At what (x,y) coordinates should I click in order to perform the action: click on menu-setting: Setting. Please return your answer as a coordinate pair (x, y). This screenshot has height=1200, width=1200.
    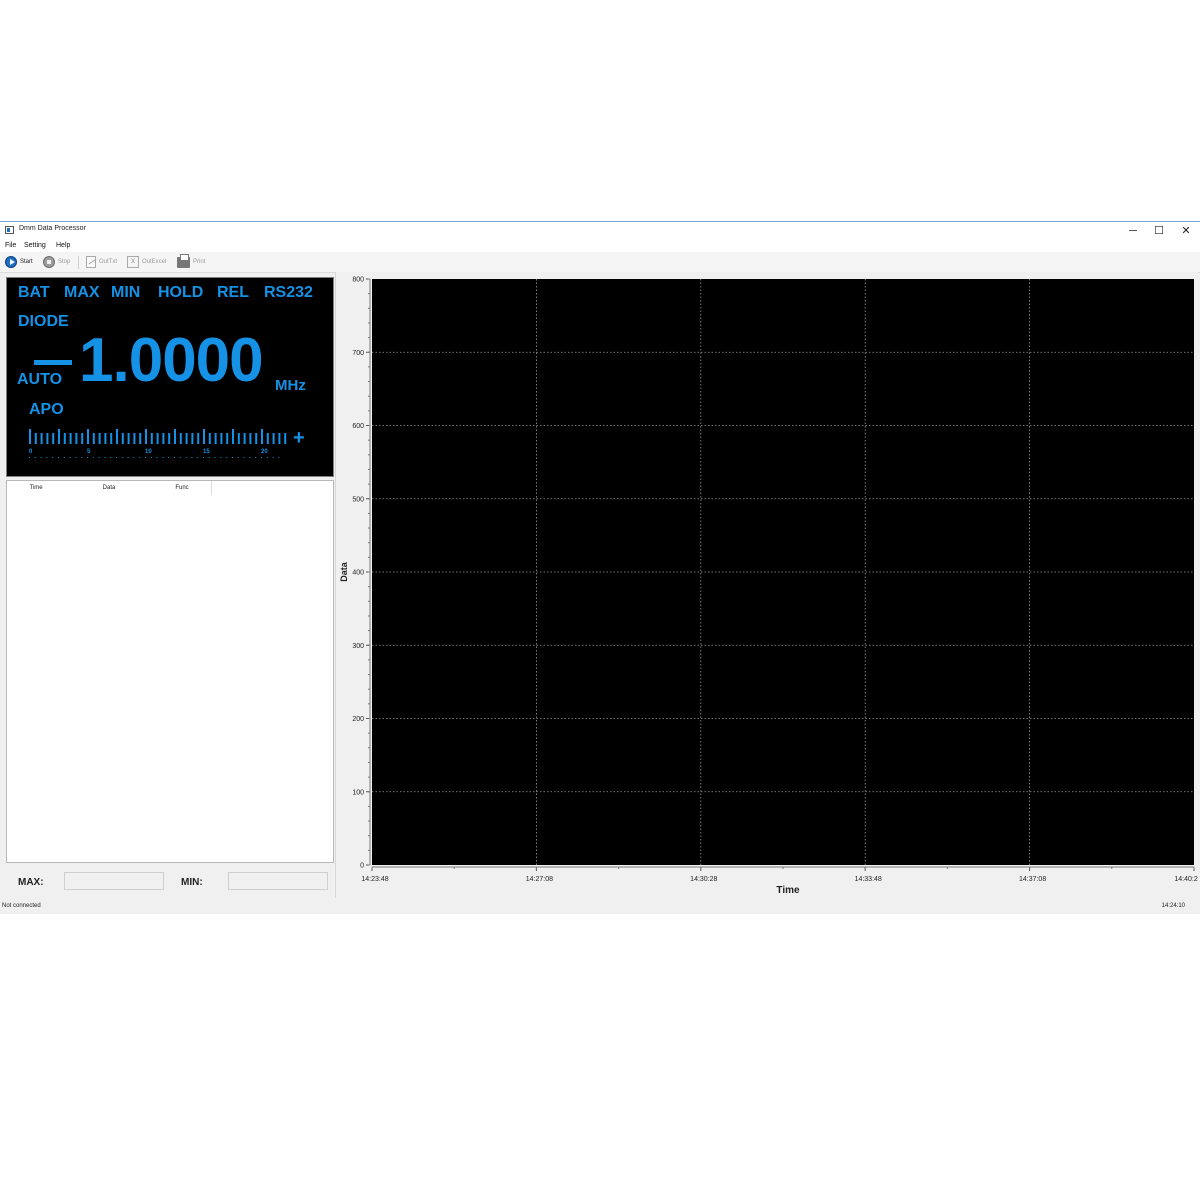
    Looking at the image, I should click on (35, 245).